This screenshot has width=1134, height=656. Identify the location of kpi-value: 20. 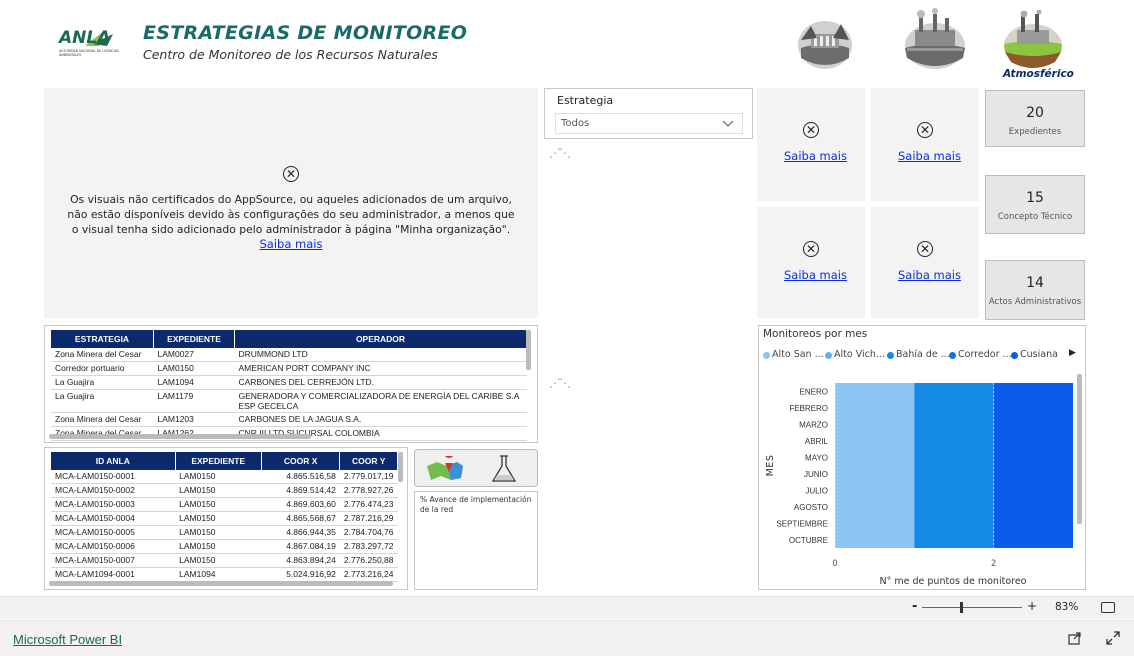
(1035, 113).